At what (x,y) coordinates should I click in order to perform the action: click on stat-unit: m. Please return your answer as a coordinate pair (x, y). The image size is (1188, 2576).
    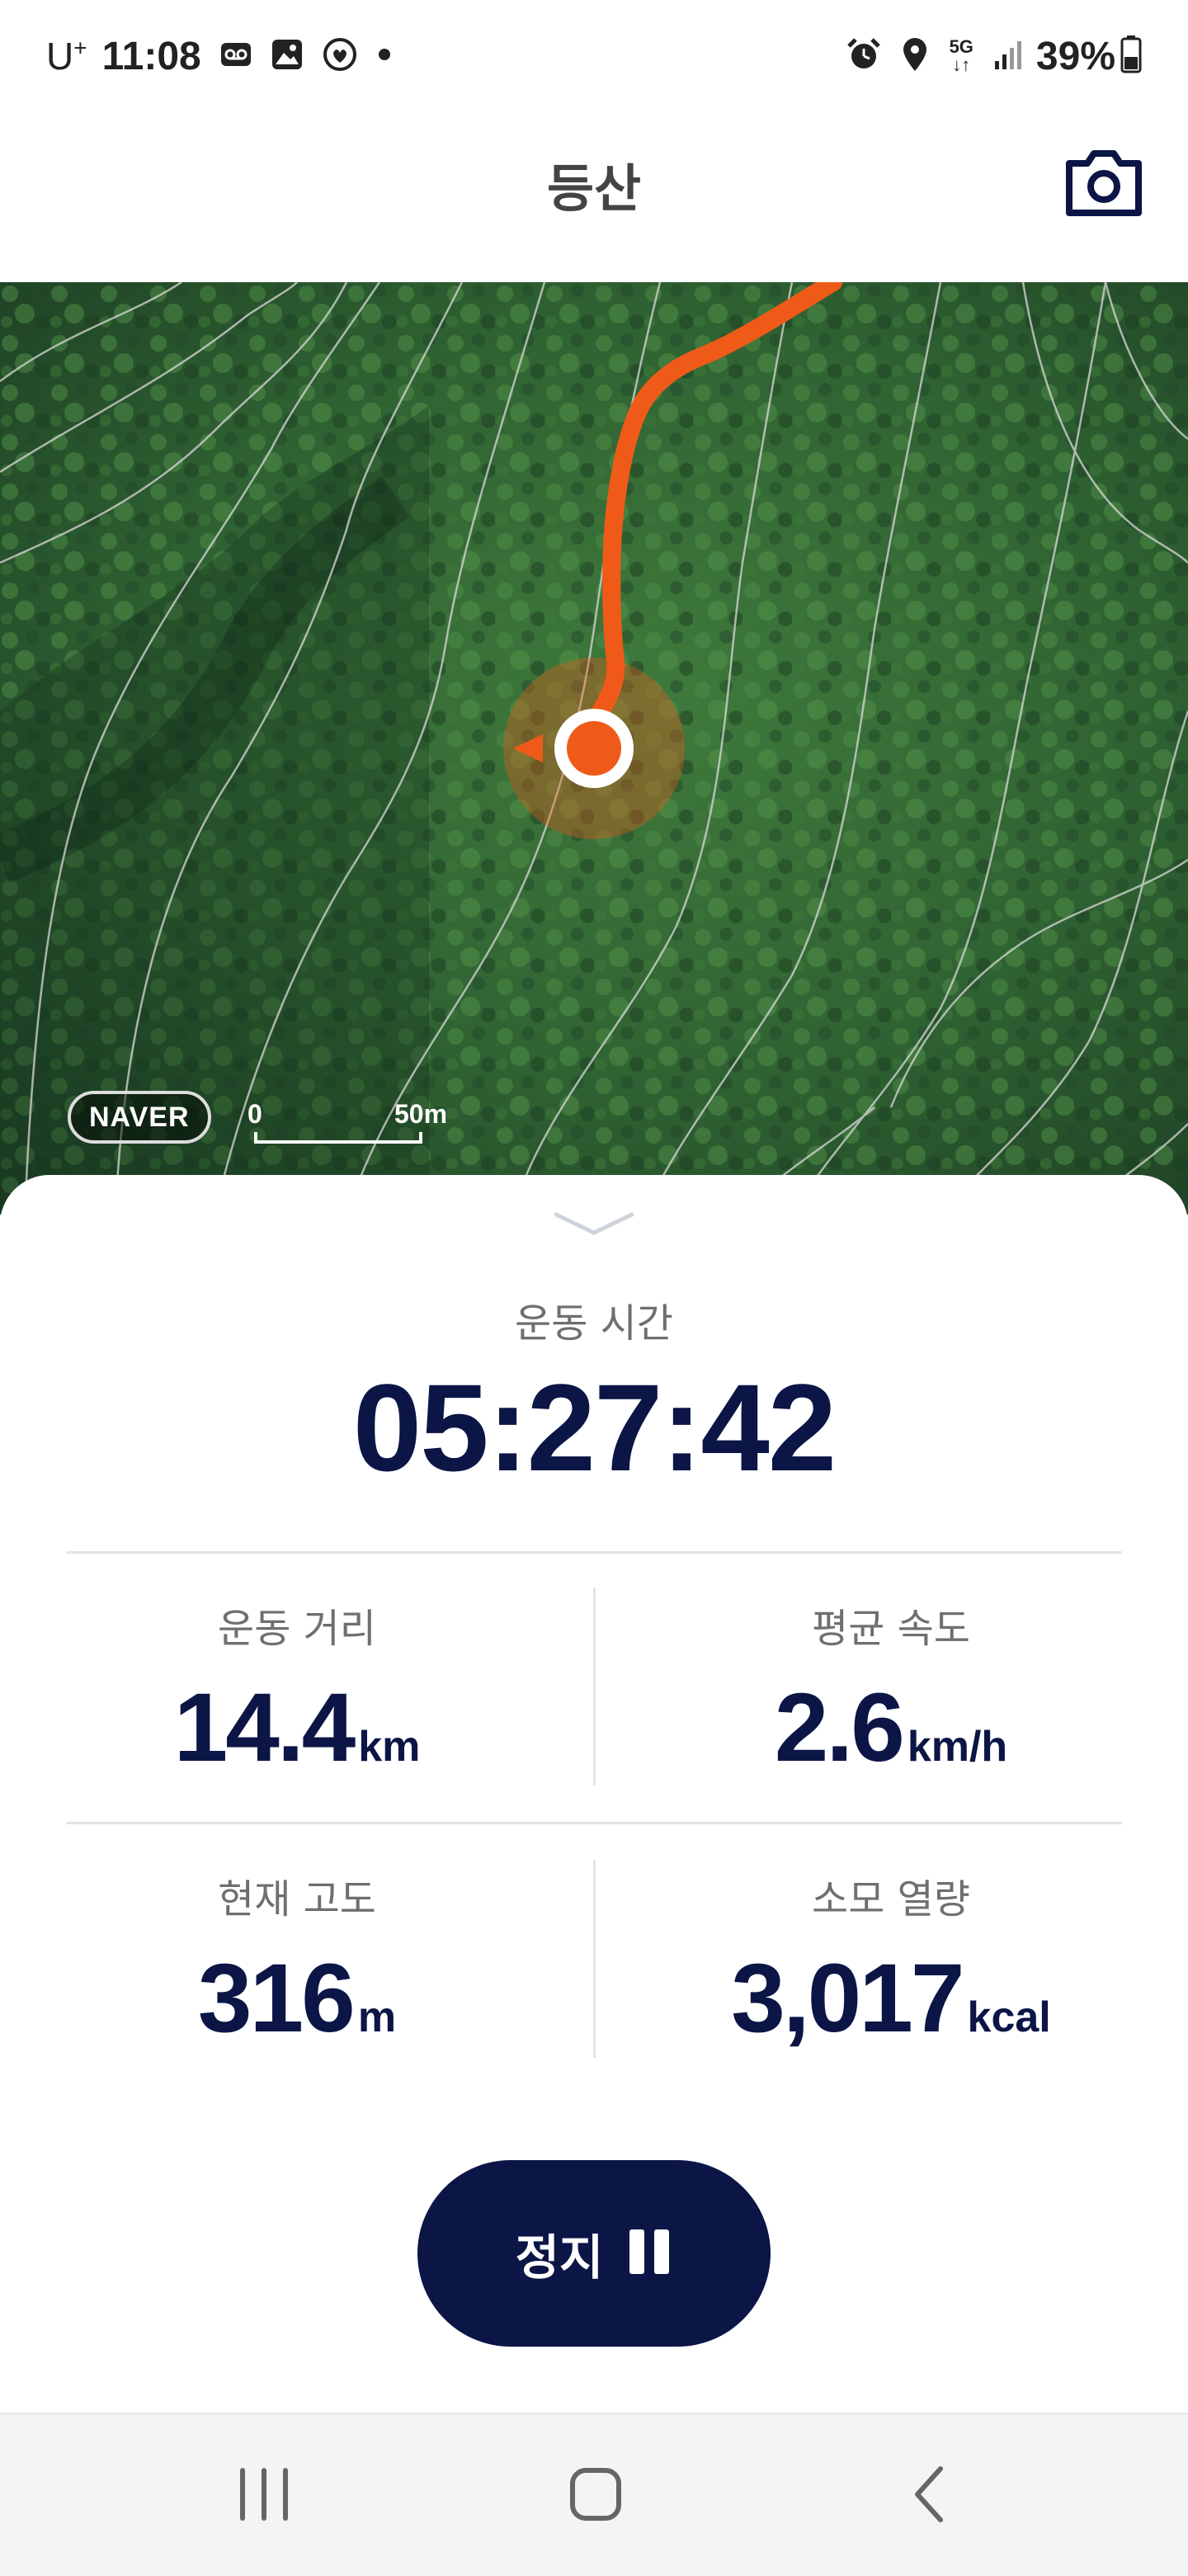
    Looking at the image, I should click on (377, 2017).